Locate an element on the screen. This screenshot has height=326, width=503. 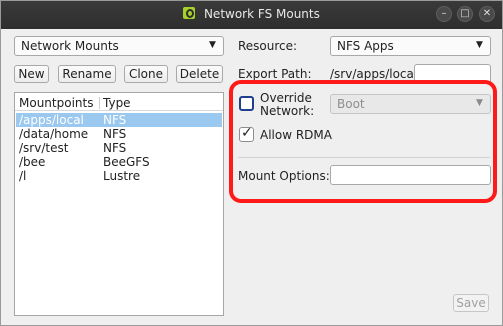
table-row: /bee BeeGFS is located at coordinates (119, 162).